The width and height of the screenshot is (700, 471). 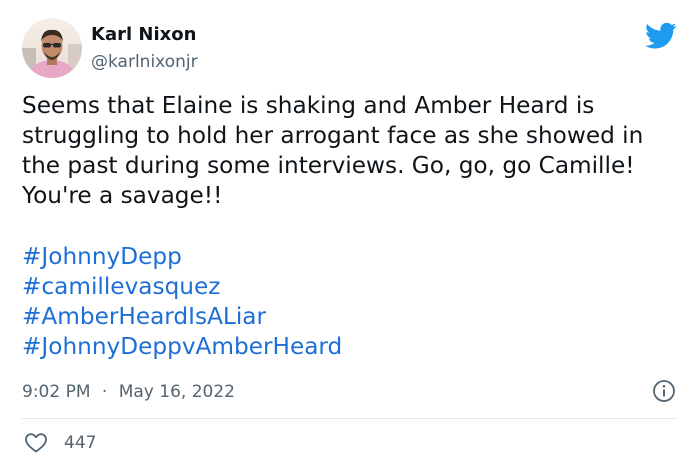 I want to click on hashtag-link: #JohnnyDeppvAmberHeard, so click(x=347, y=347).